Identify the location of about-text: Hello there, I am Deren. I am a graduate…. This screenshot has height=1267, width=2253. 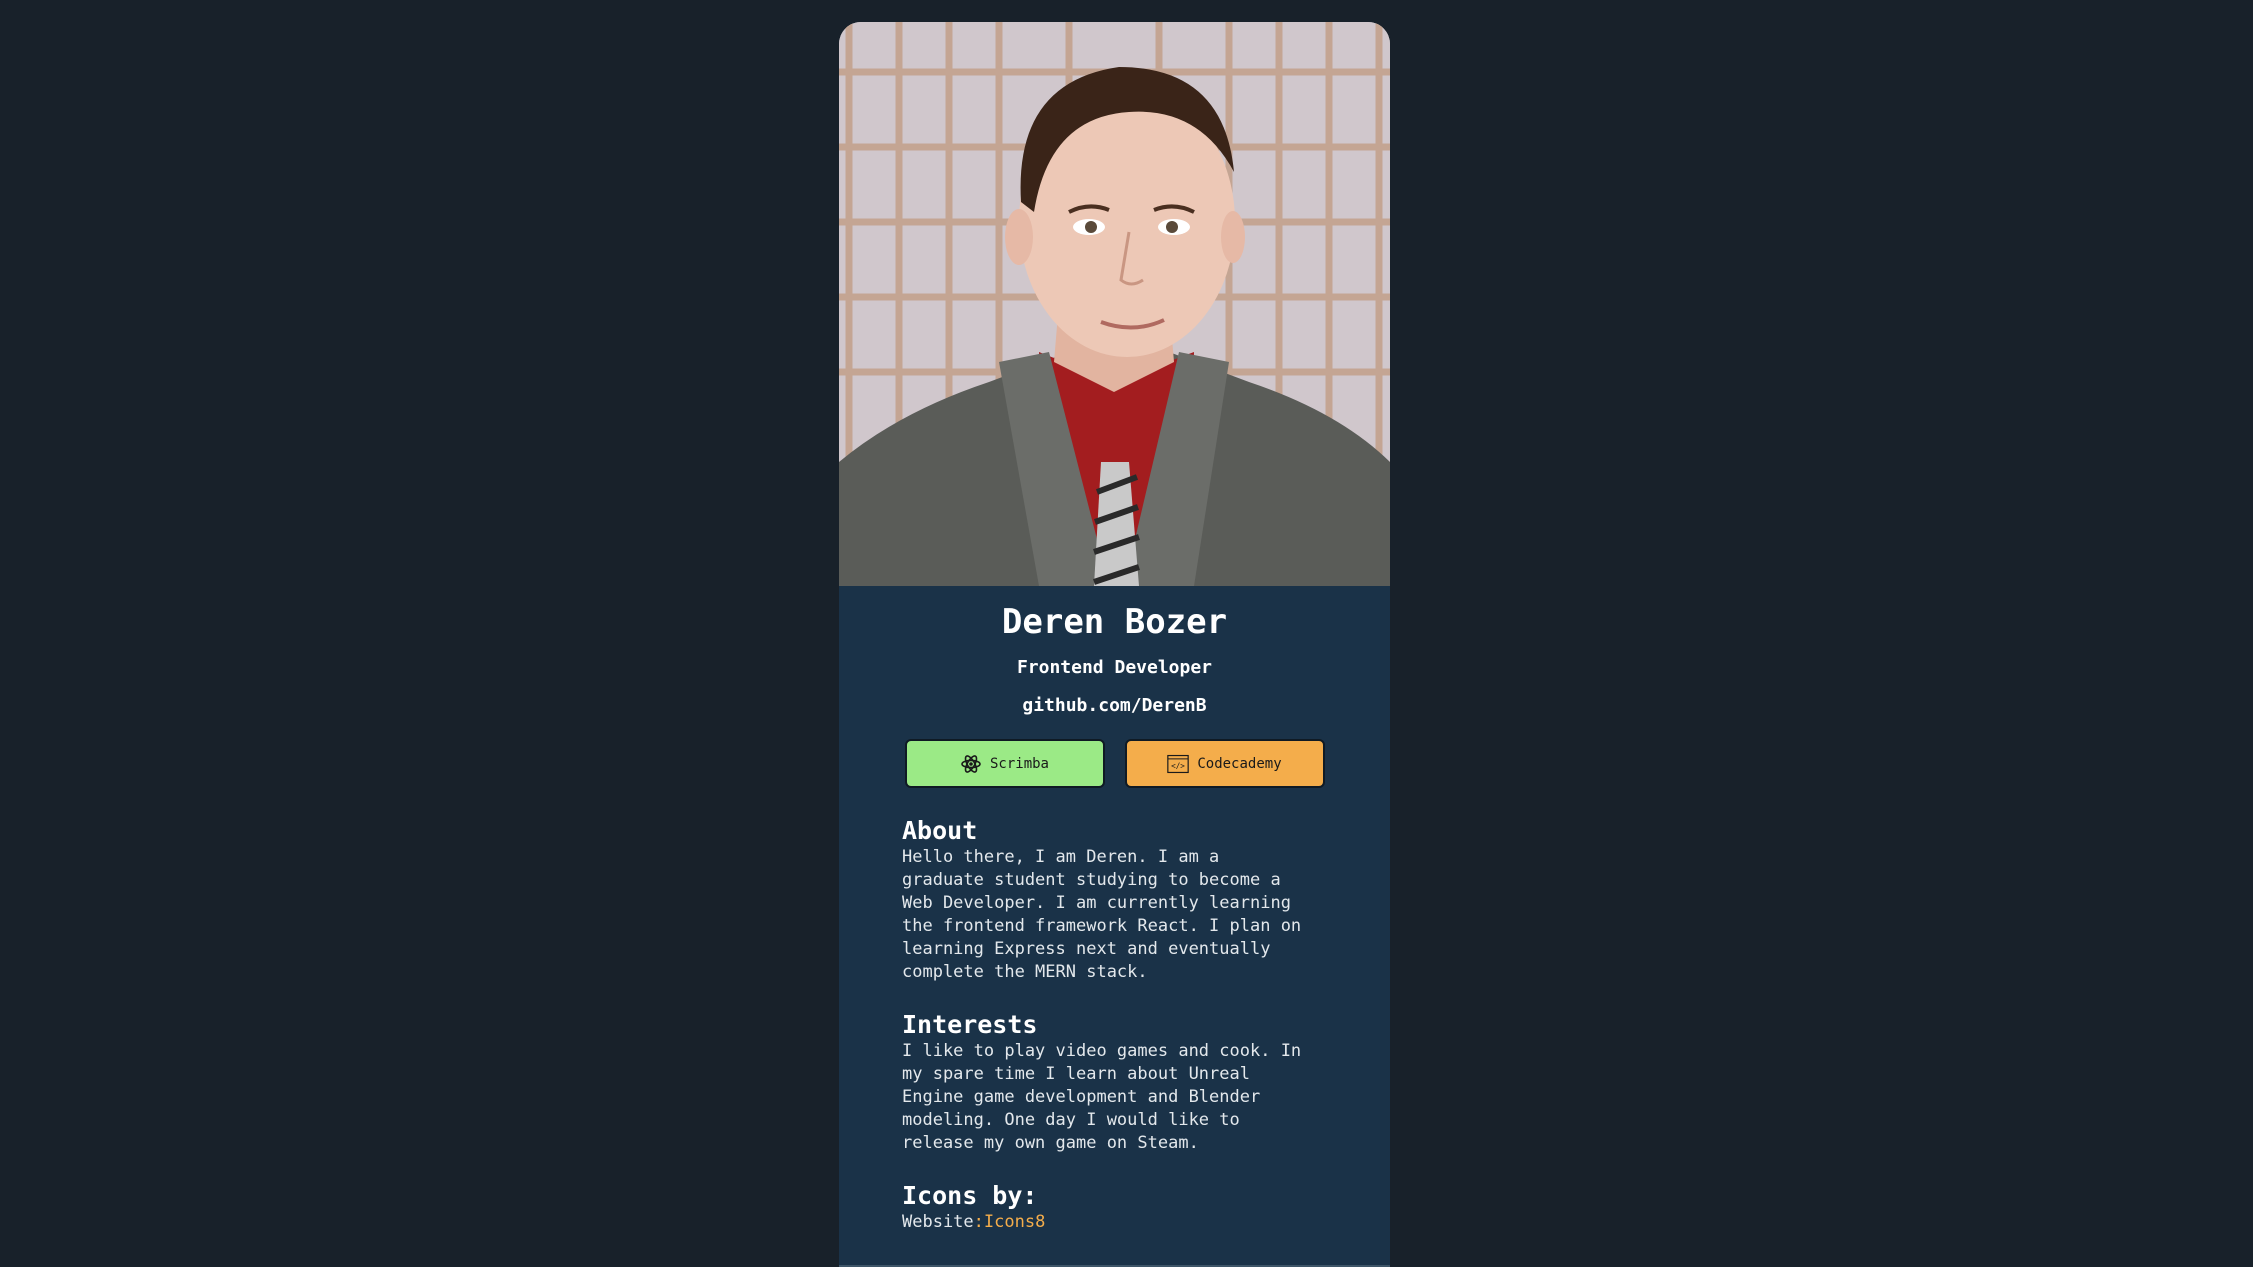
(1102, 914).